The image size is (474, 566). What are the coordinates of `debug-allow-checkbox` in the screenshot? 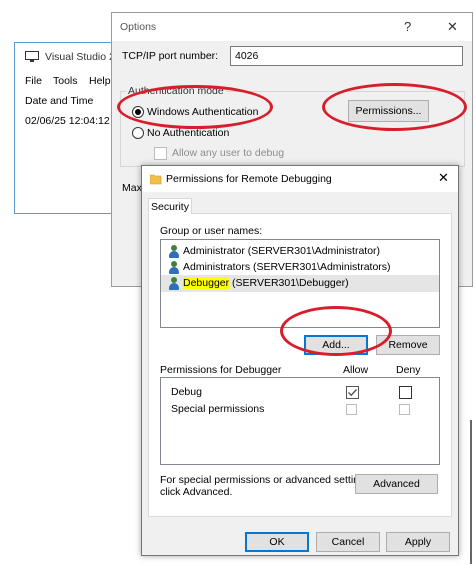 It's located at (352, 392).